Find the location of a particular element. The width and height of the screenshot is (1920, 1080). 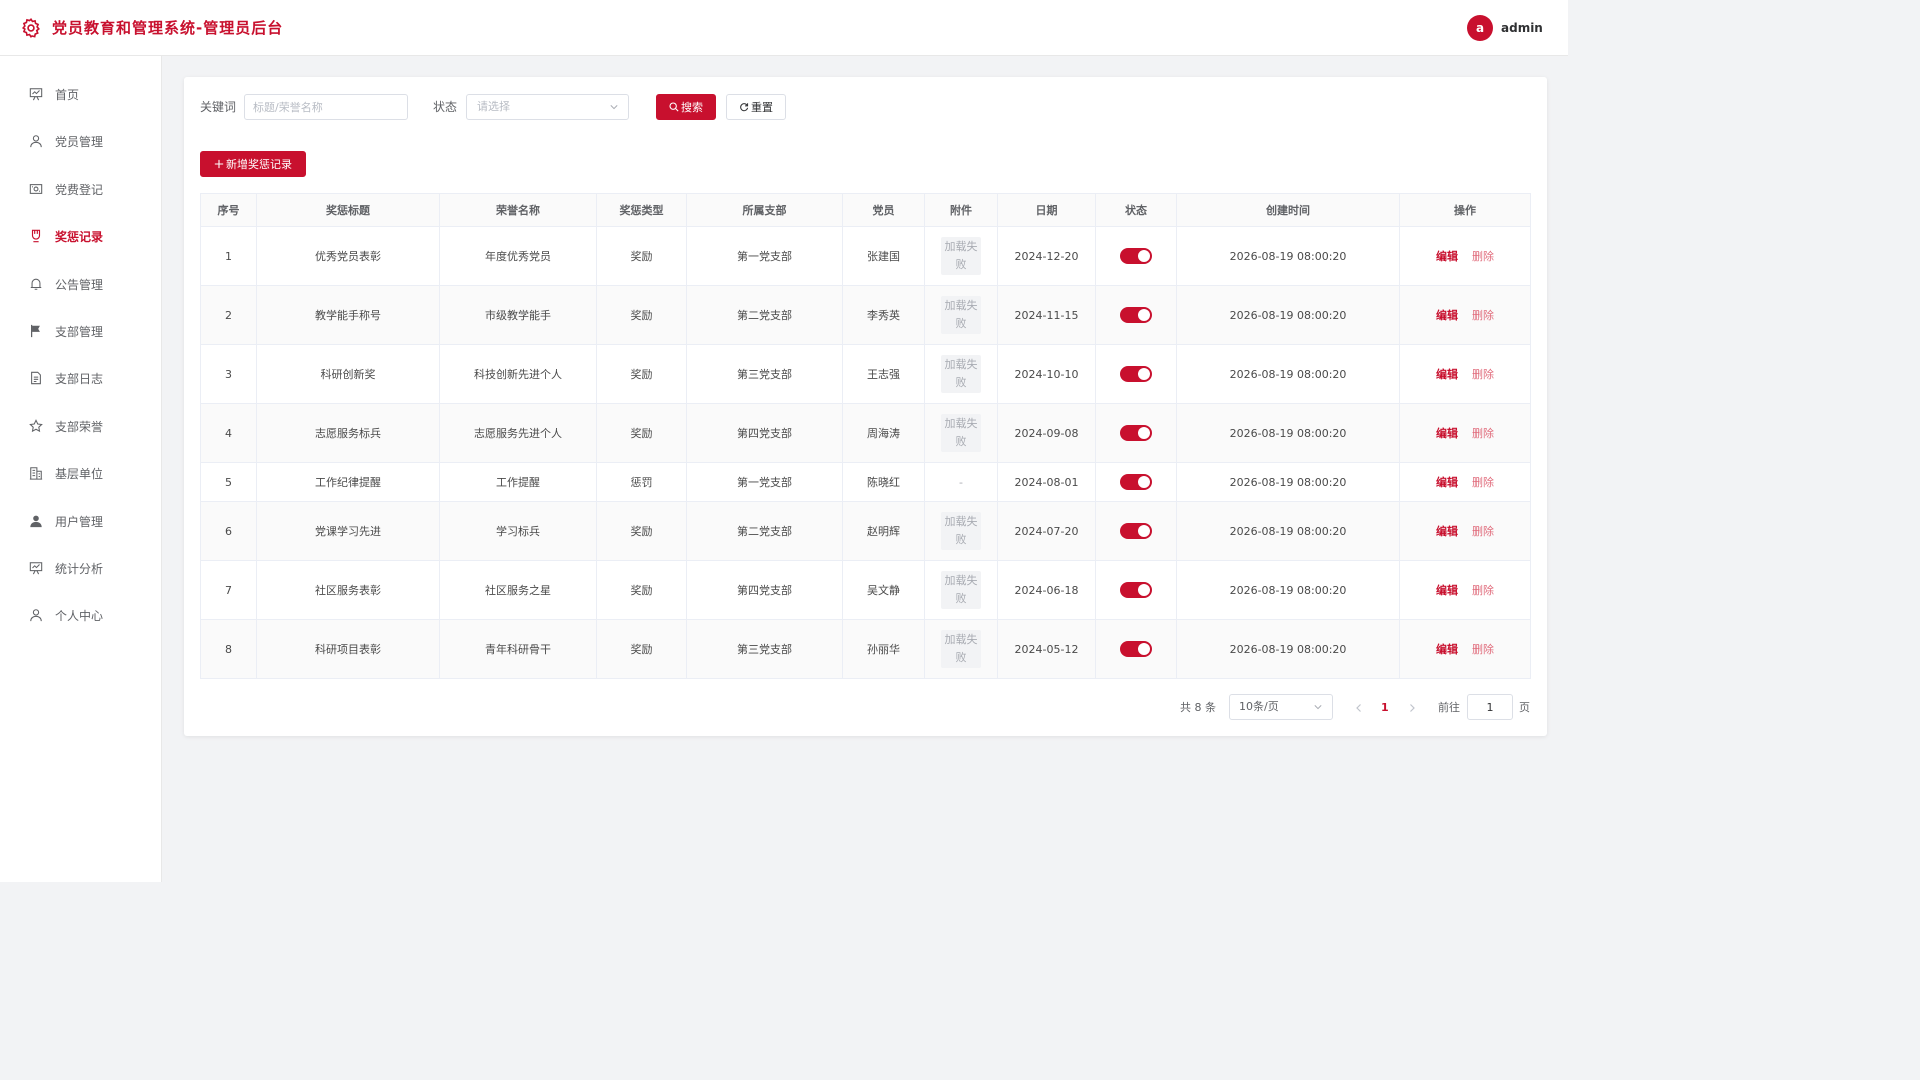

money-icon is located at coordinates (36, 189).